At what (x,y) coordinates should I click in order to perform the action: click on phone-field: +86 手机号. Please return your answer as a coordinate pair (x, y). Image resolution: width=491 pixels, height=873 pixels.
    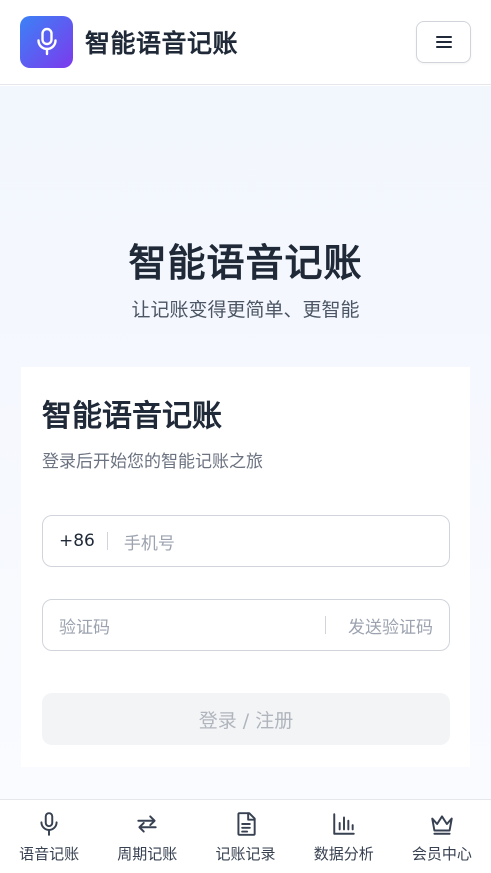
    Looking at the image, I should click on (246, 541).